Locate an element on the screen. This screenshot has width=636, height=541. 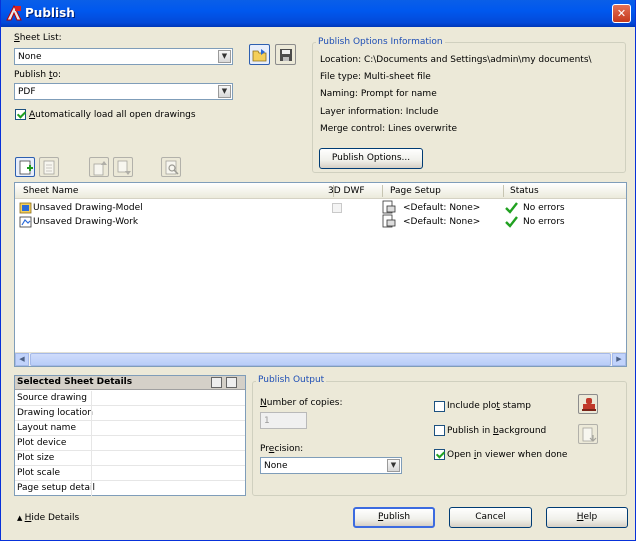
scroll-left-icon: ◀ is located at coordinates (22, 359).